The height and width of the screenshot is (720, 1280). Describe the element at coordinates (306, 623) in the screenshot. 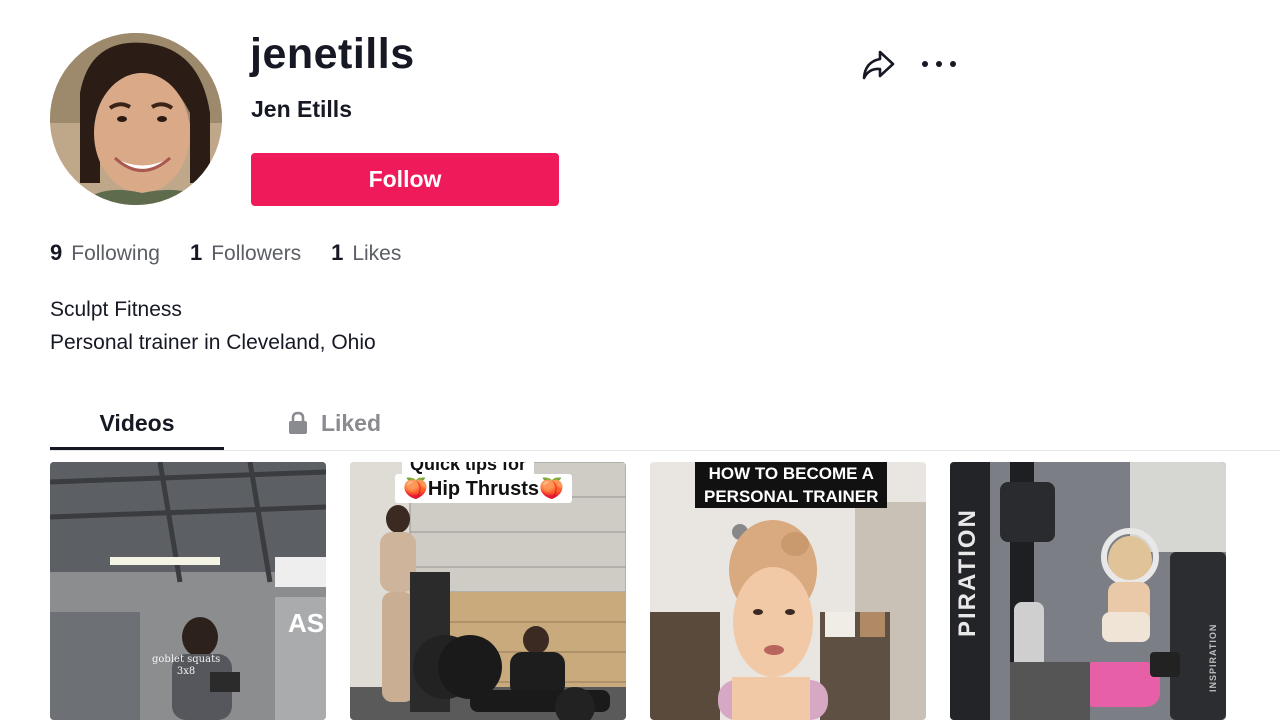

I see `svg-text: AS` at that location.